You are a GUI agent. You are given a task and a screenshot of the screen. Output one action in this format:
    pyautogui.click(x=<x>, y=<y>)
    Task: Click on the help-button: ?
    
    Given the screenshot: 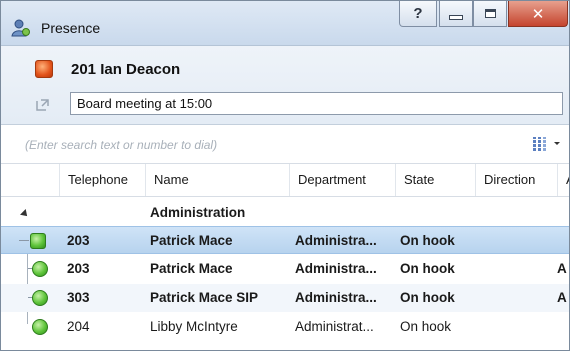 What is the action you would take?
    pyautogui.click(x=418, y=14)
    